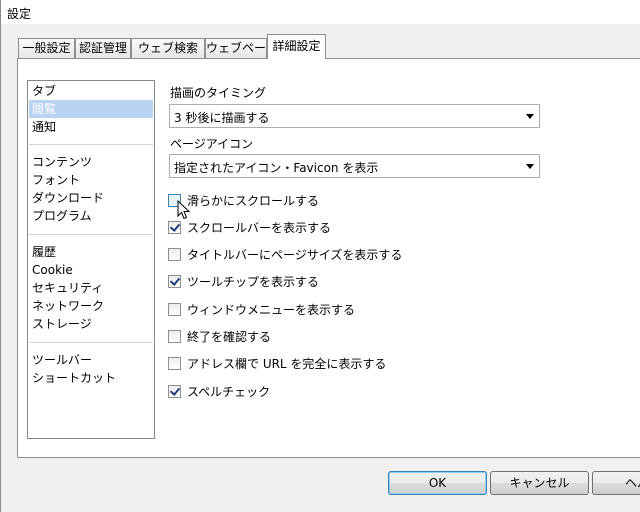 The width and height of the screenshot is (640, 512). Describe the element at coordinates (229, 337) in the screenshot. I see `checkbox-label: 終了を確認する` at that location.